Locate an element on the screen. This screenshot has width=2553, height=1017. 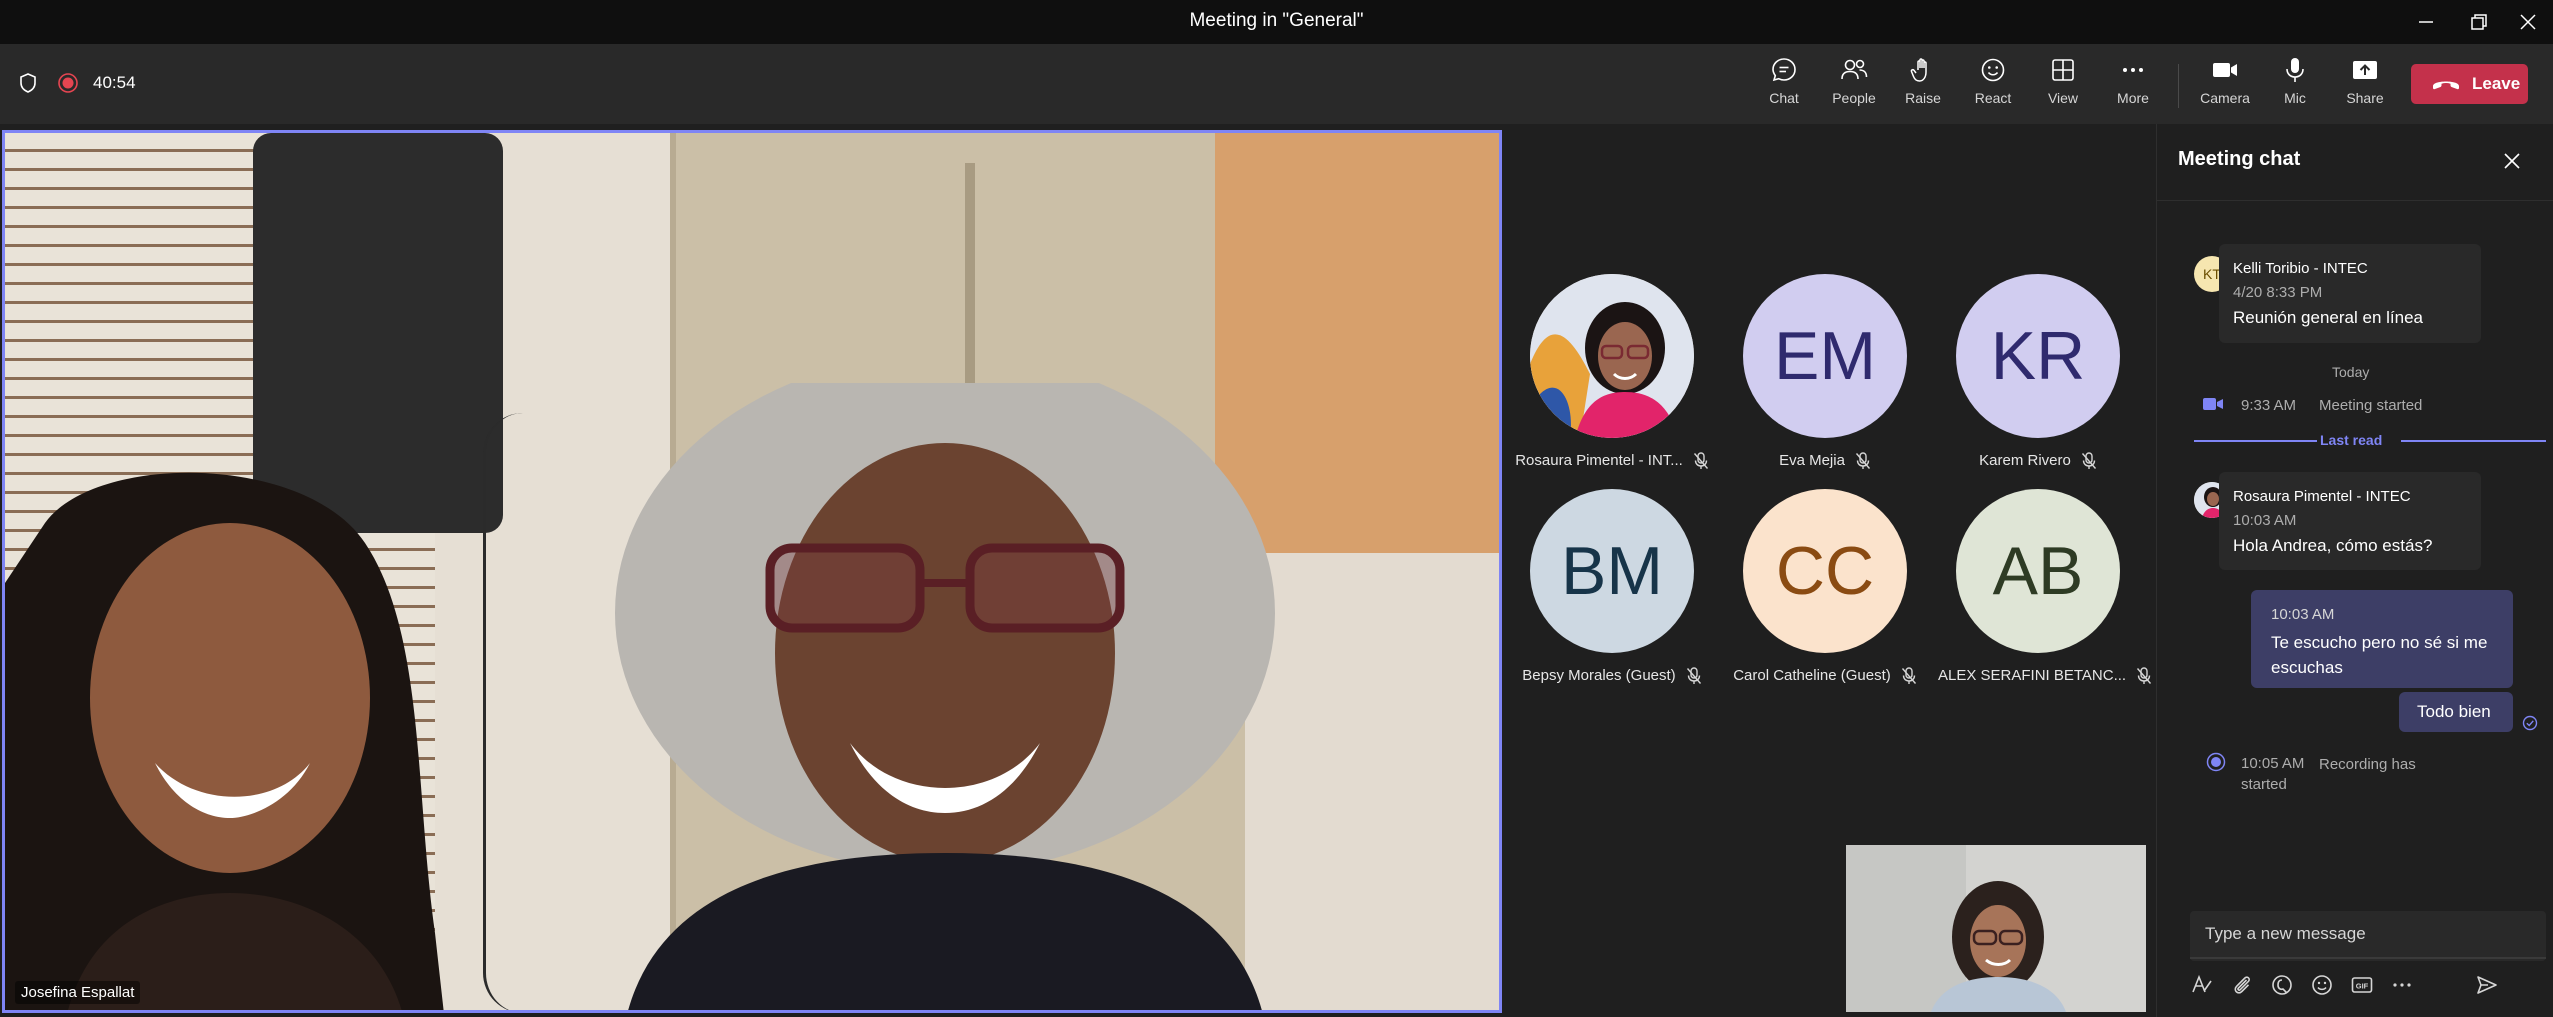
participant-tile: KR Karem Rivero is located at coordinates (2038, 372).